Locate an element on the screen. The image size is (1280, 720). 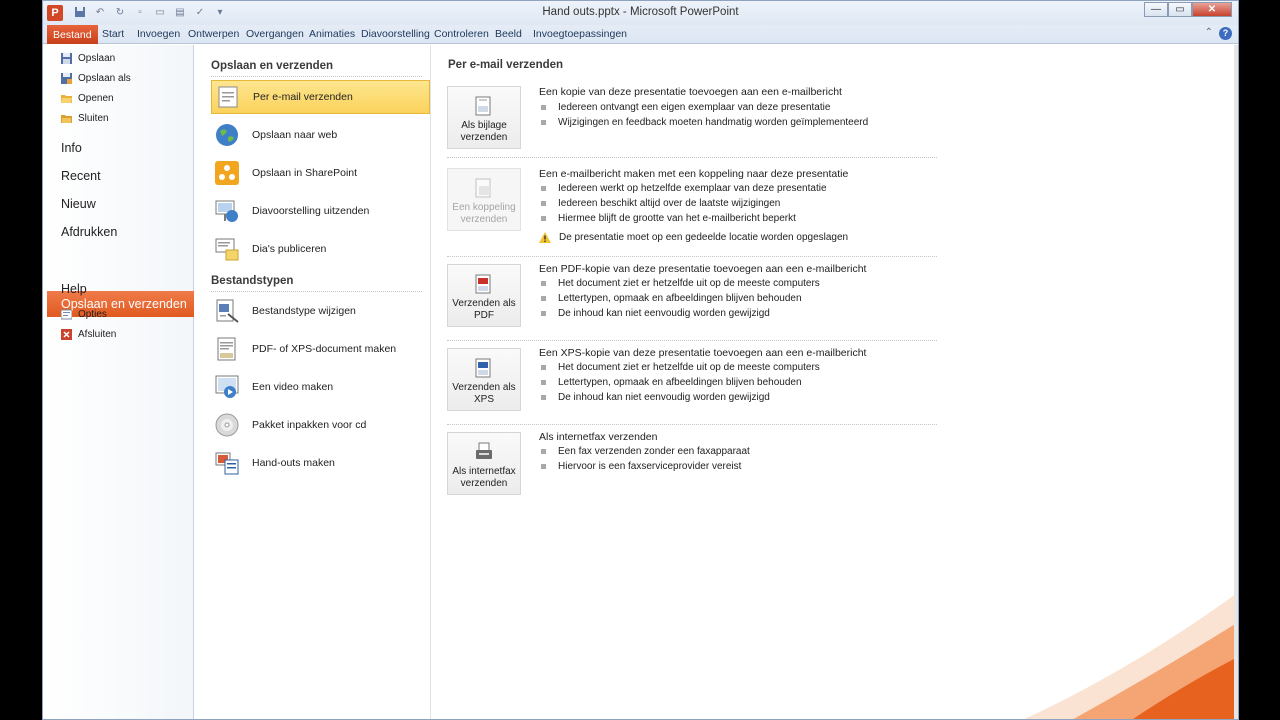
tab-beeld: Beeld is located at coordinates (508, 34).